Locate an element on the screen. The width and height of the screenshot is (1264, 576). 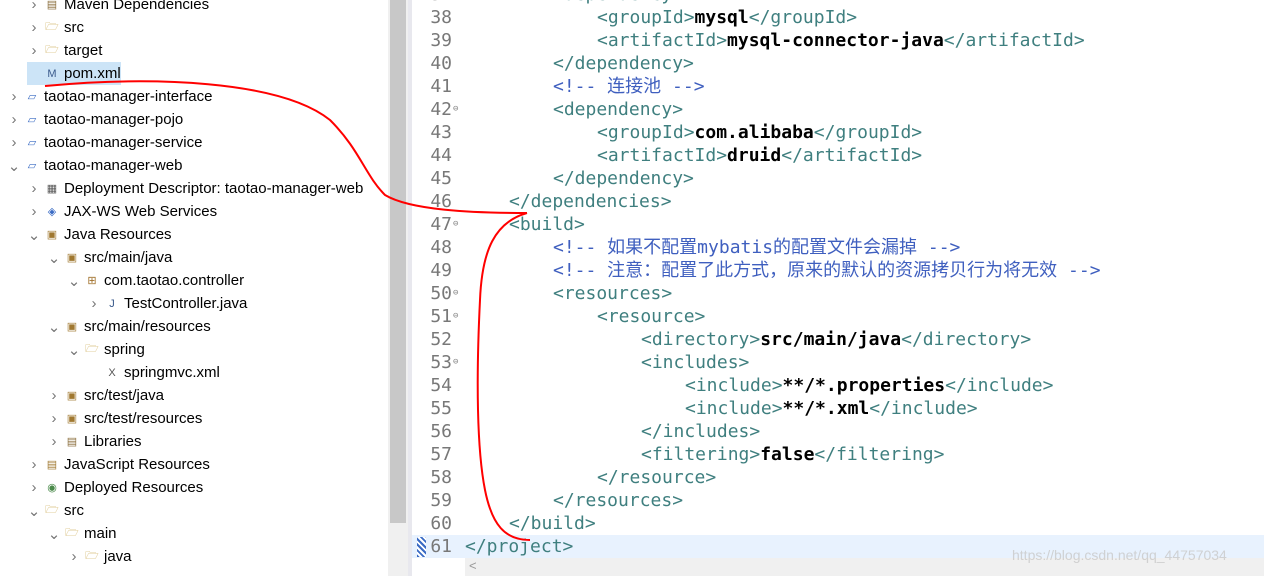
tree-item: › ▤ JavaScript Resources is located at coordinates (118, 464).